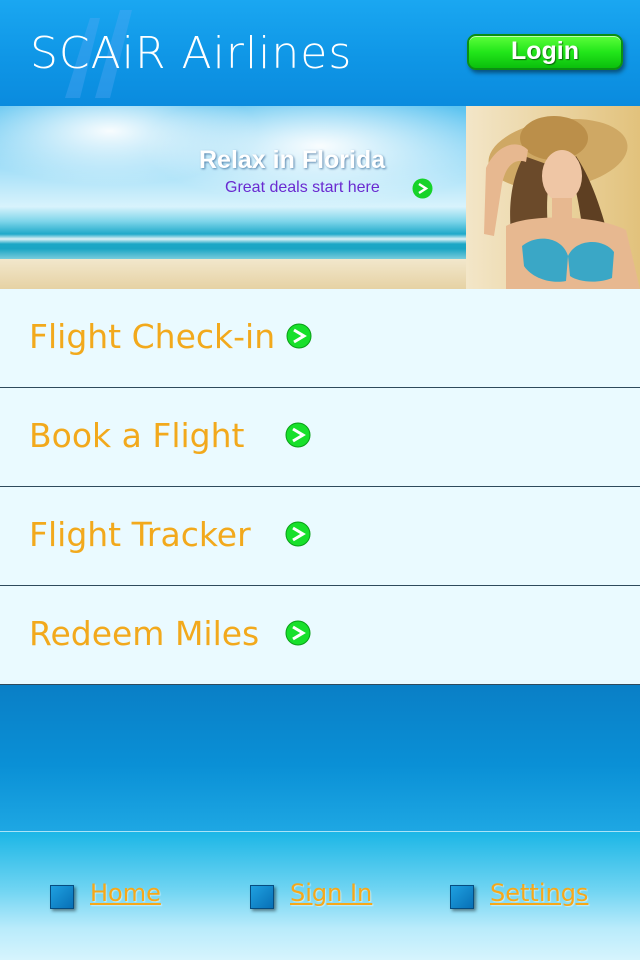  I want to click on footer-link-label: Settings, so click(539, 893).